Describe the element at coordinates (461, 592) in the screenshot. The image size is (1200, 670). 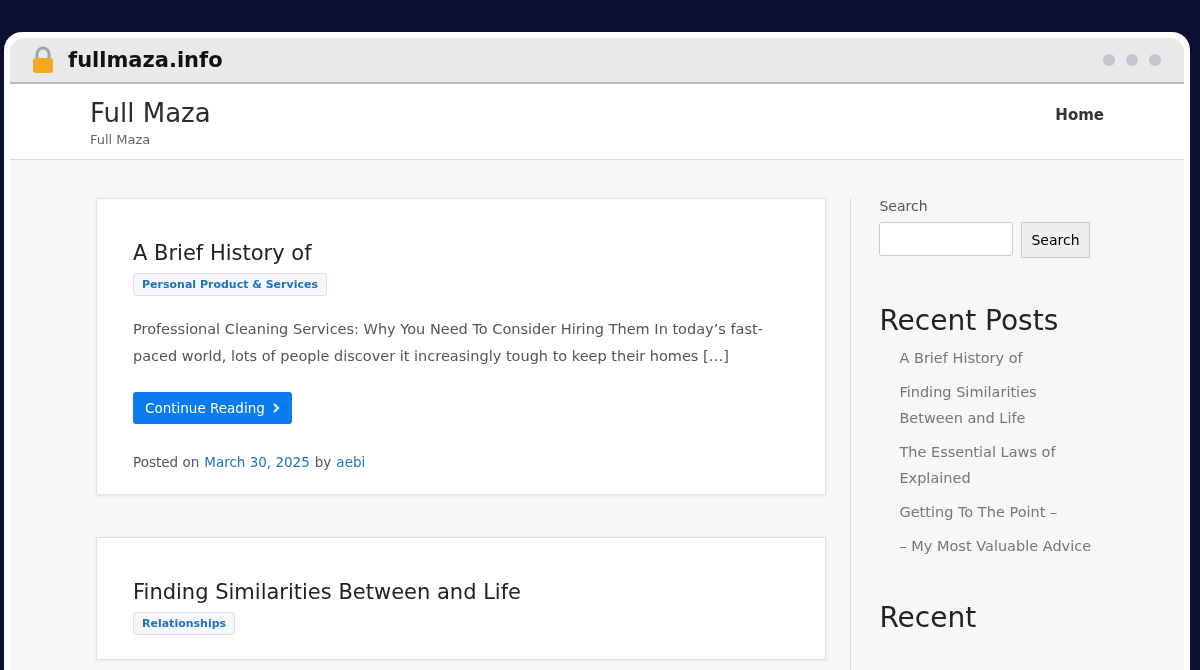
I see `post-title: Finding Similarities Between and Life` at that location.